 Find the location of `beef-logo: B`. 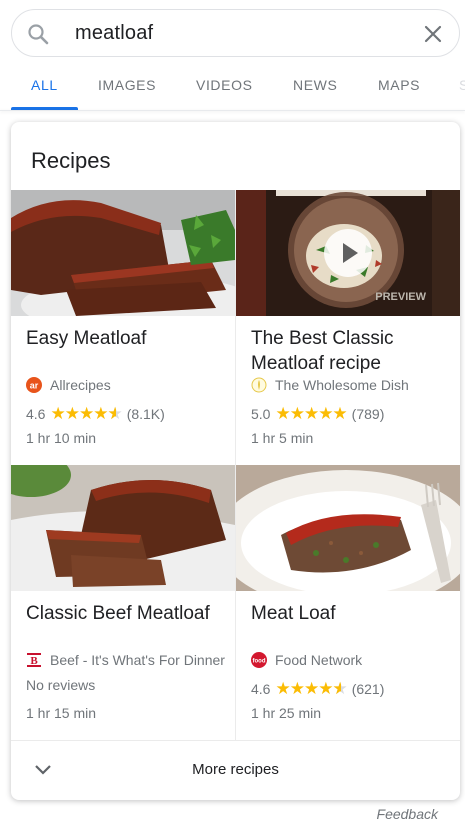

beef-logo: B is located at coordinates (34, 660).